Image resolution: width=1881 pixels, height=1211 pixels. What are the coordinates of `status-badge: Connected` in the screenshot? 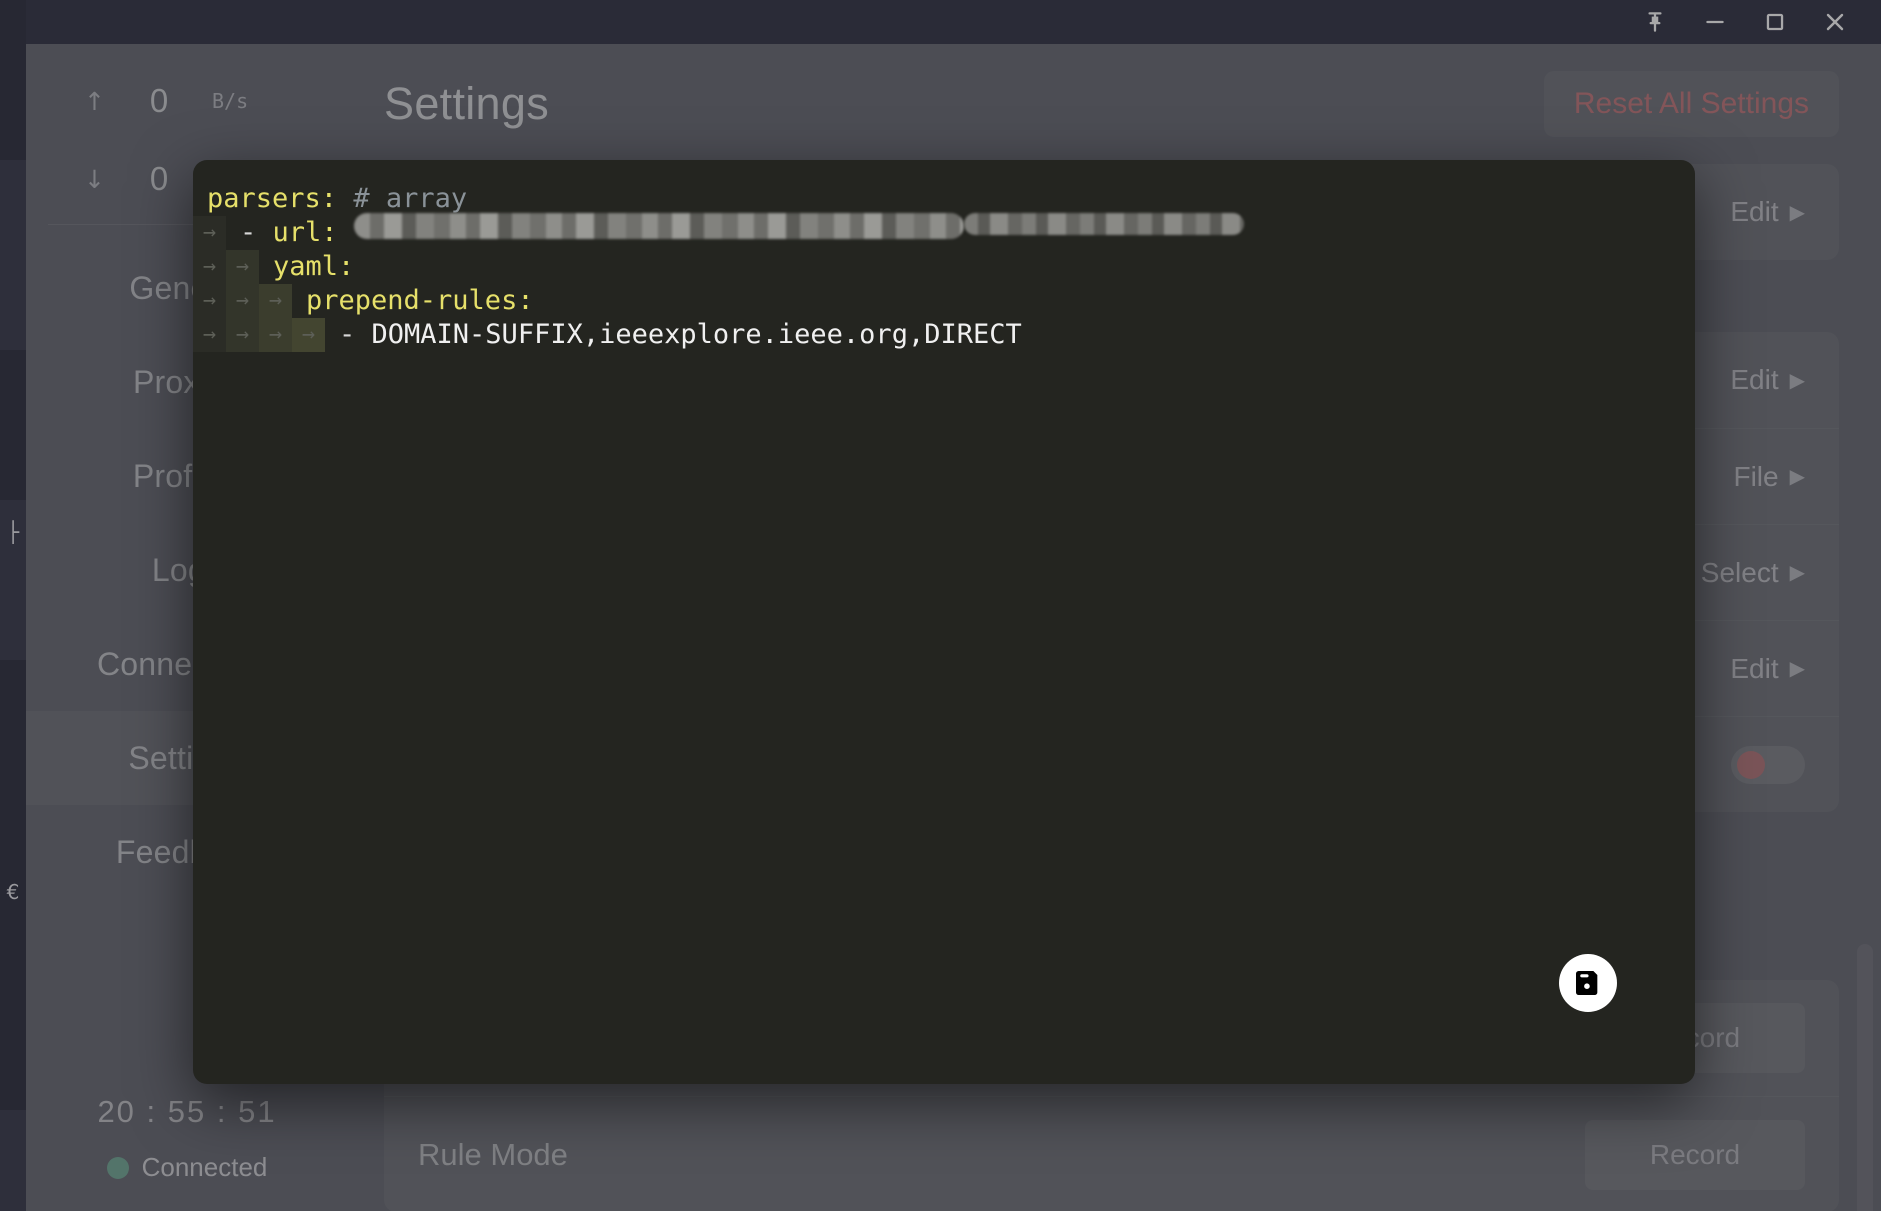 It's located at (187, 1167).